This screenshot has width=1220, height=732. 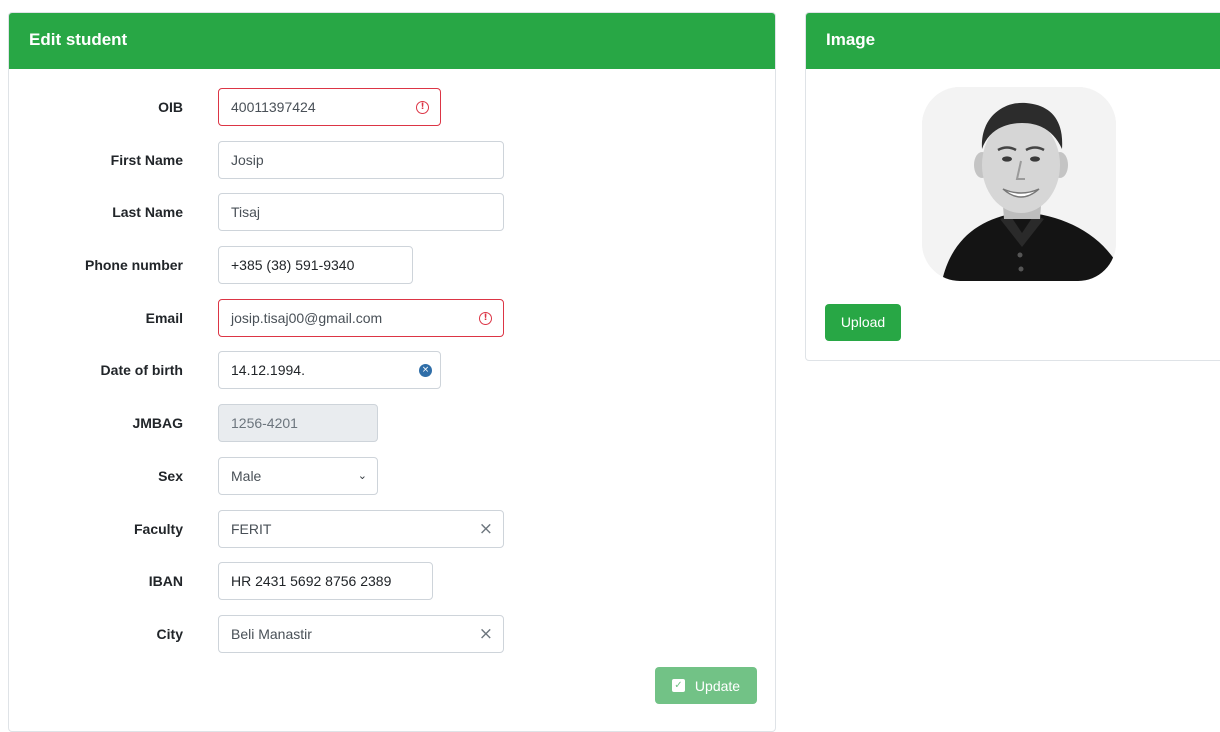 What do you see at coordinates (329, 107) in the screenshot?
I see `oib-input: 40011397424 !` at bounding box center [329, 107].